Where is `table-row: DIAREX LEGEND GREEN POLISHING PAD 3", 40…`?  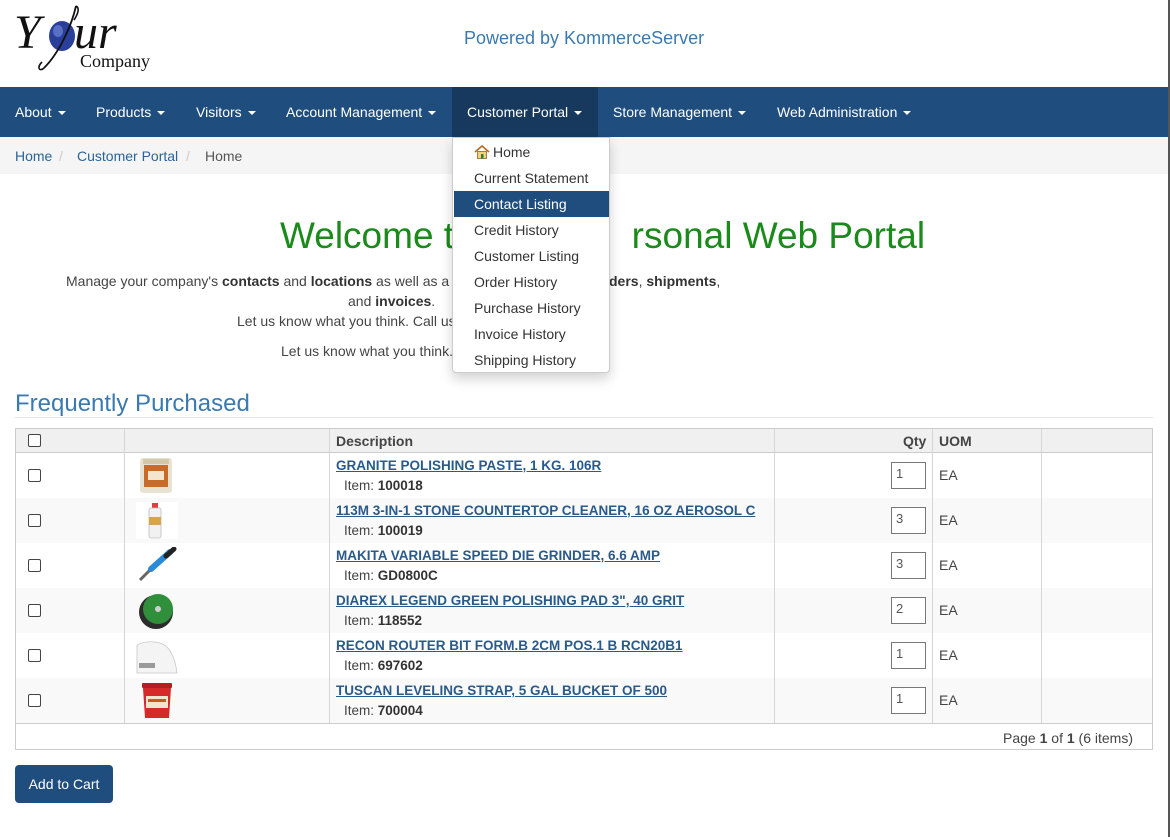
table-row: DIAREX LEGEND GREEN POLISHING PAD 3", 40… is located at coordinates (584, 610).